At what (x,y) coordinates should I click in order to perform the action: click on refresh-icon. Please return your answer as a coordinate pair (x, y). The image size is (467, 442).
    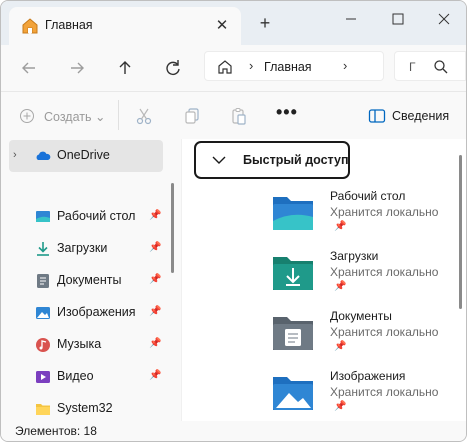
    Looking at the image, I should click on (173, 68).